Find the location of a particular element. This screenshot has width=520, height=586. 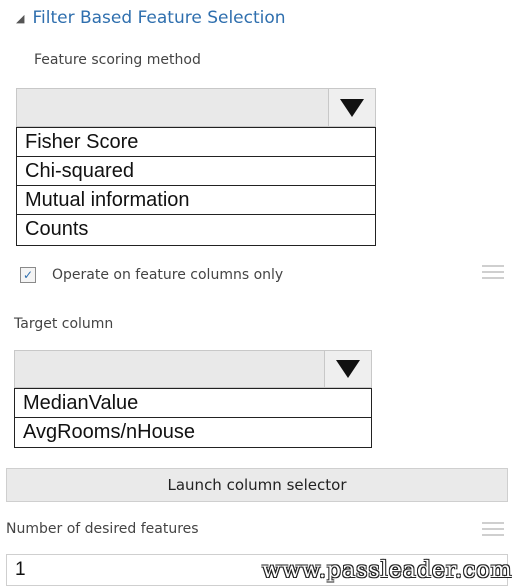

collapse-triangle-icon: ◢ is located at coordinates (20, 18).